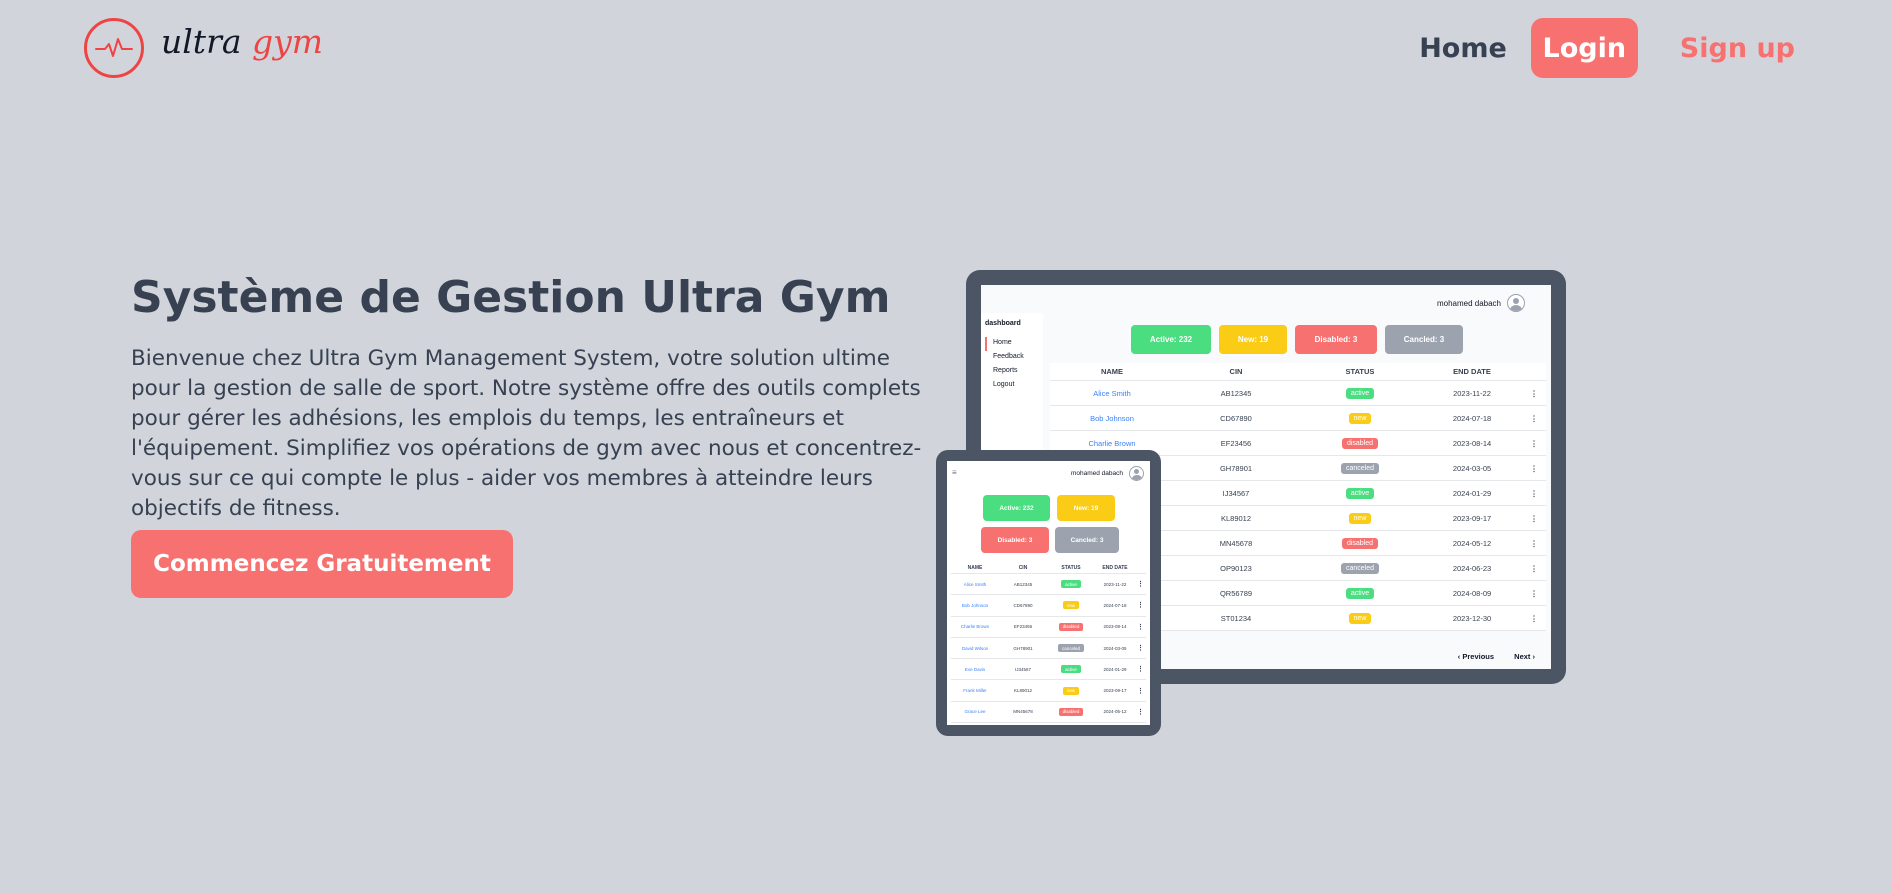 The height and width of the screenshot is (894, 1891). What do you see at coordinates (975, 669) in the screenshot?
I see `member-name-link: Eve Davis` at bounding box center [975, 669].